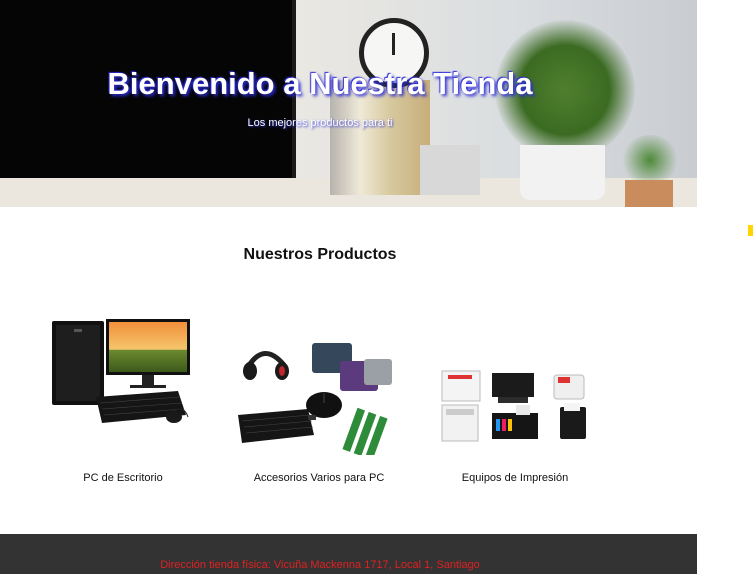 This screenshot has width=753, height=574. Describe the element at coordinates (562, 172) in the screenshot. I see `plant-pot-image` at that location.